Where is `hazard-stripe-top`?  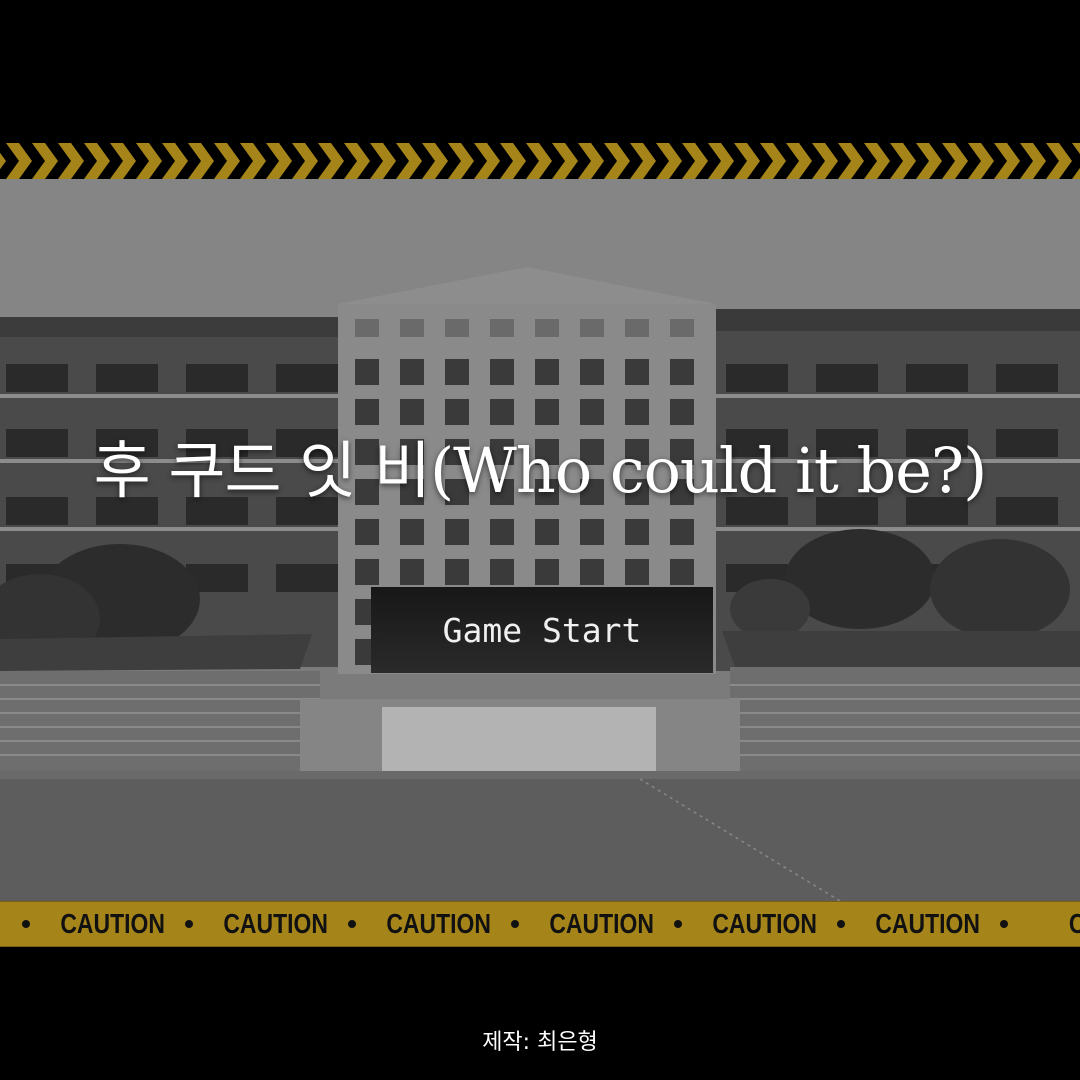 hazard-stripe-top is located at coordinates (540, 161).